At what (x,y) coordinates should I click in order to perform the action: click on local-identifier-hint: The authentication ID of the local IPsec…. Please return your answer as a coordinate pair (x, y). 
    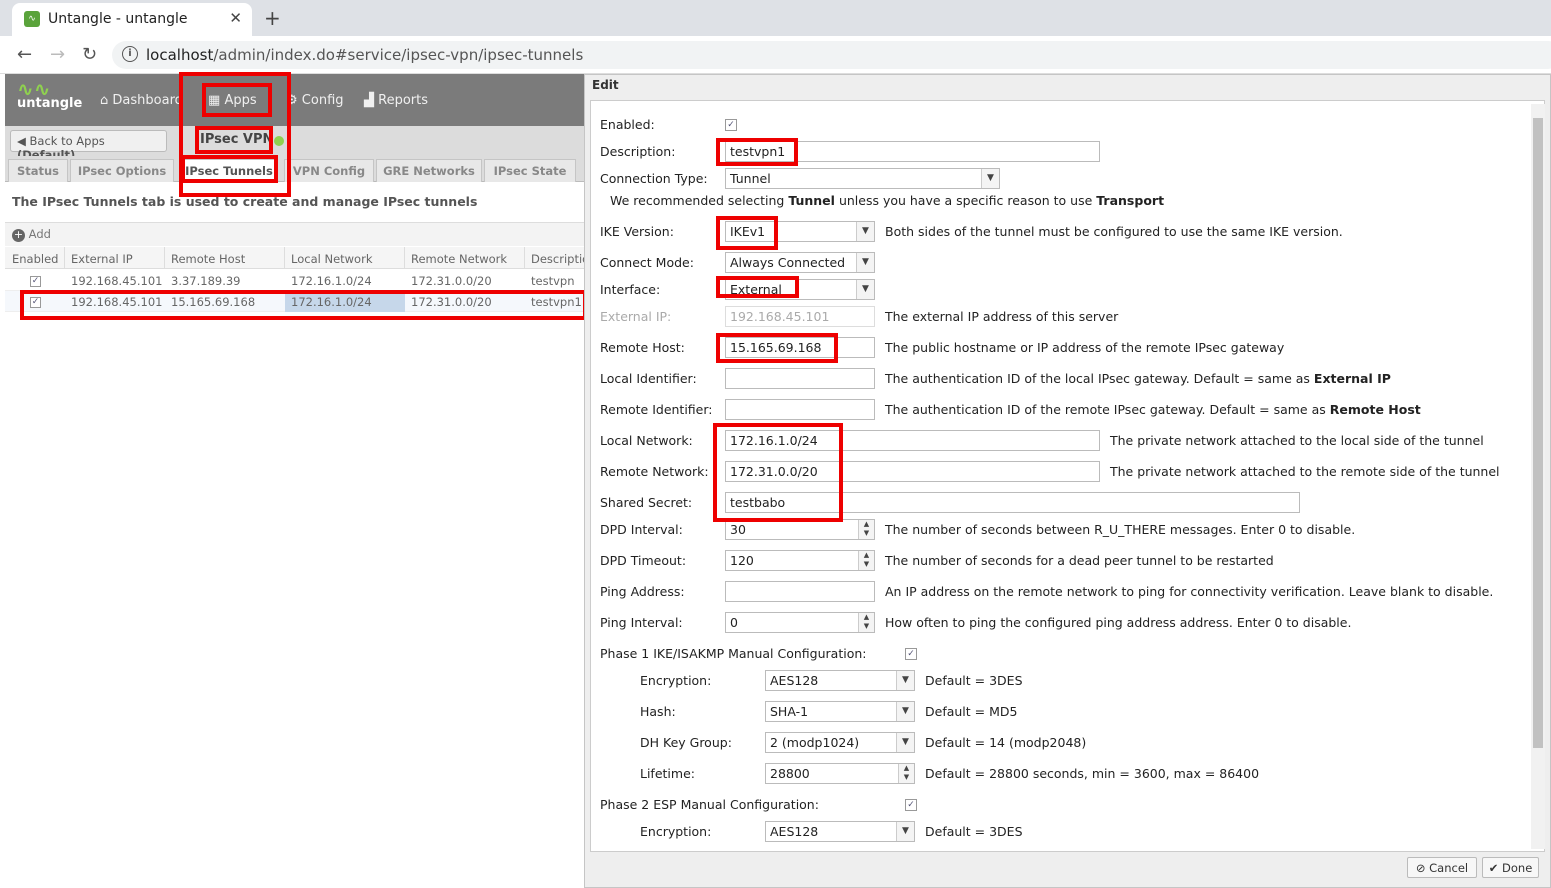
    Looking at the image, I should click on (1138, 378).